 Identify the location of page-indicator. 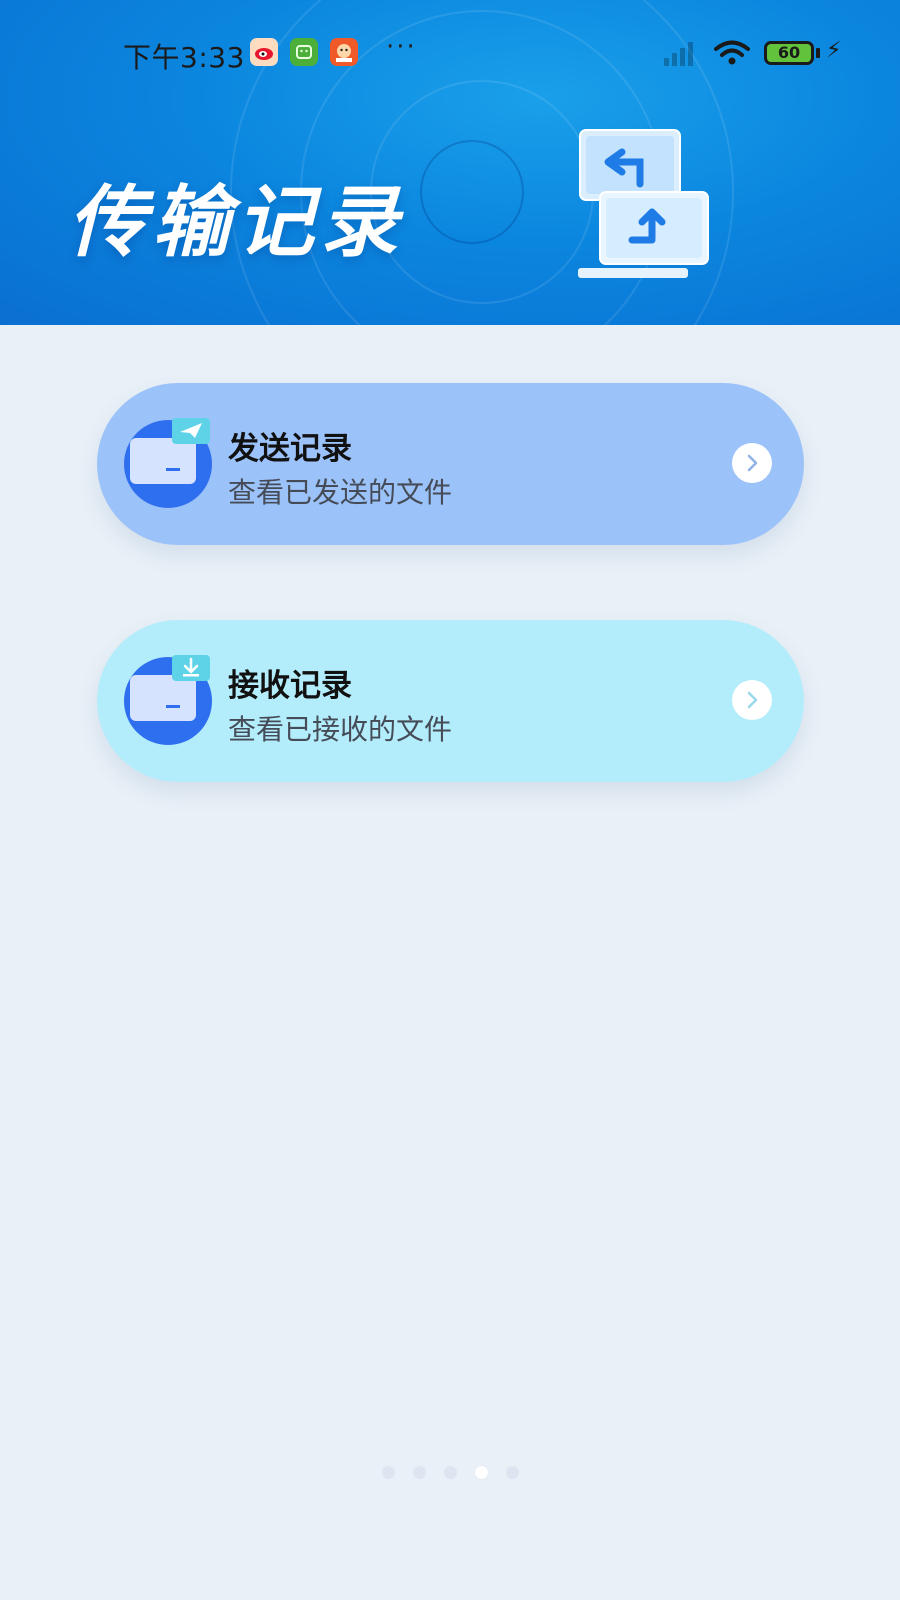
(450, 1472).